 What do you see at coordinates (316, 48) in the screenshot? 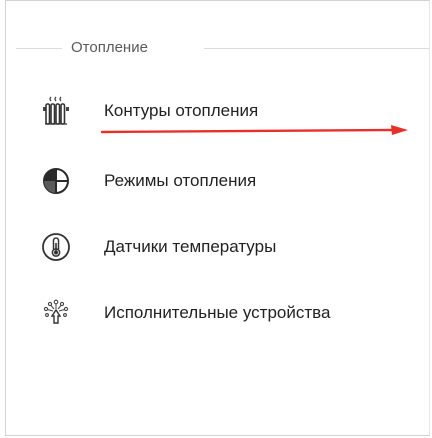
I see `section-divider-right` at bounding box center [316, 48].